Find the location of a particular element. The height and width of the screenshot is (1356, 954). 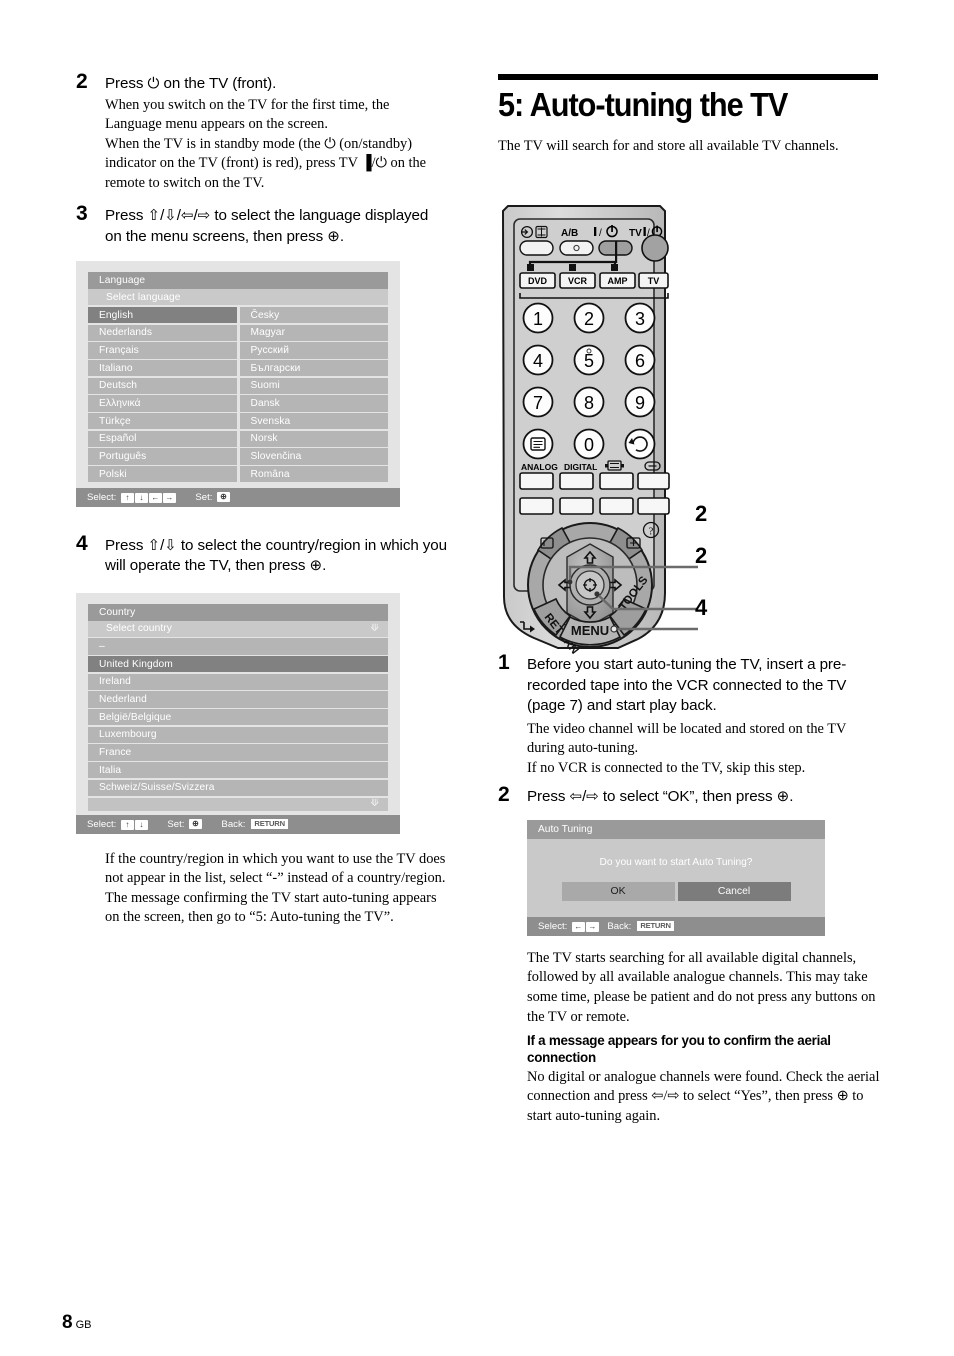

language-option: Français is located at coordinates (162, 350).